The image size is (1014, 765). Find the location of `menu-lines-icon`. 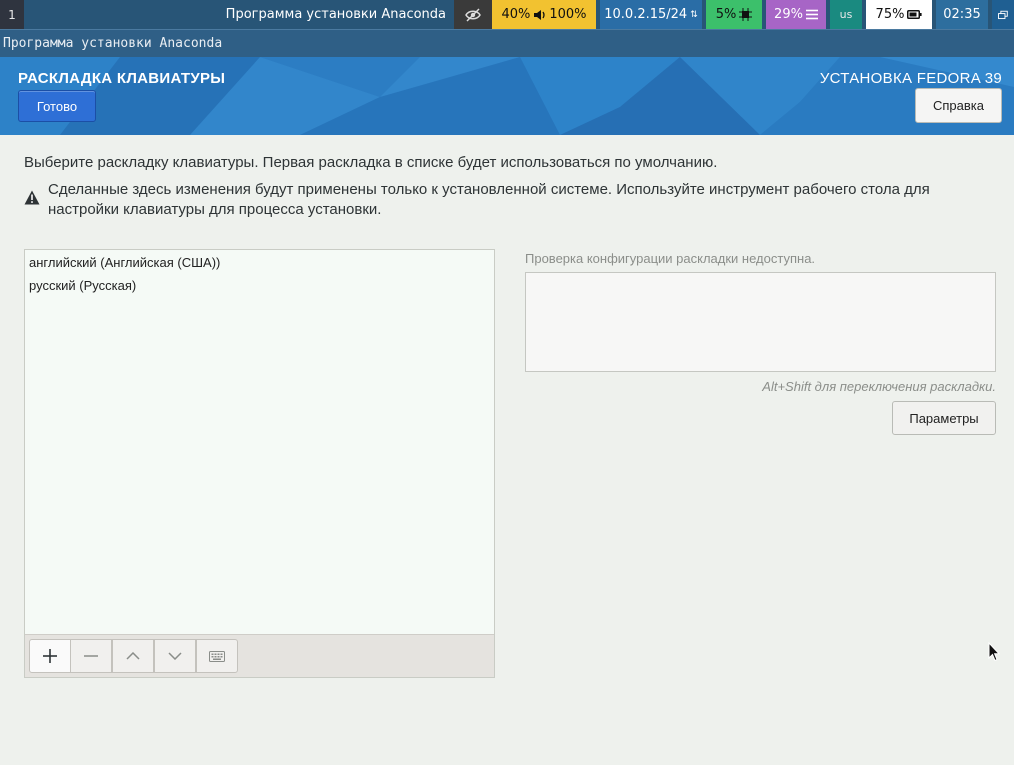

menu-lines-icon is located at coordinates (811, 14).